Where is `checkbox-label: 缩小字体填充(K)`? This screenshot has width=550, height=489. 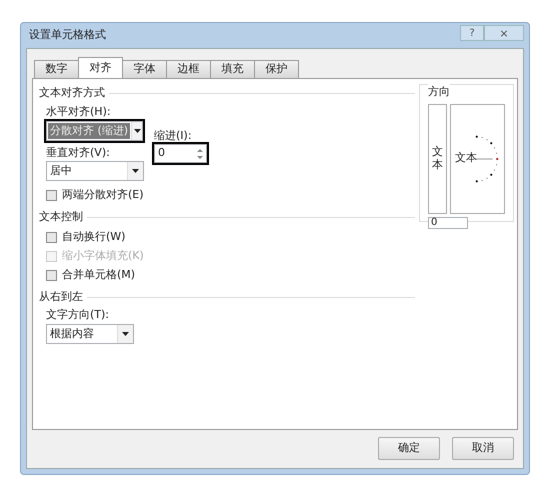
checkbox-label: 缩小字体填充(K) is located at coordinates (103, 256).